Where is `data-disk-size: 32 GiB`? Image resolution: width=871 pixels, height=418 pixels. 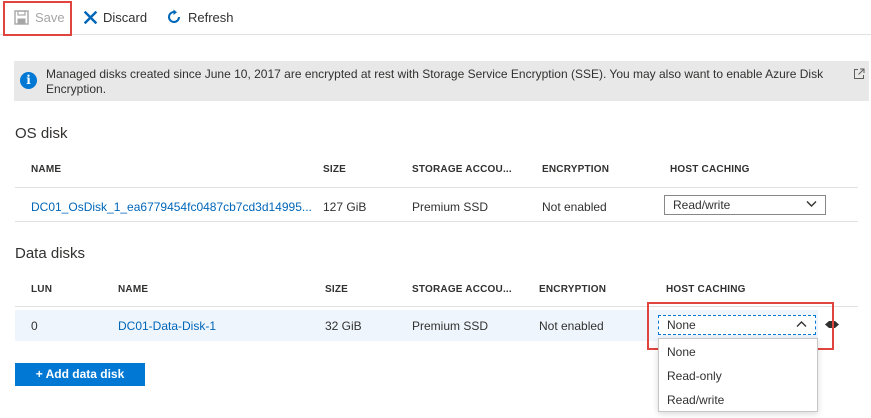 data-disk-size: 32 GiB is located at coordinates (343, 326).